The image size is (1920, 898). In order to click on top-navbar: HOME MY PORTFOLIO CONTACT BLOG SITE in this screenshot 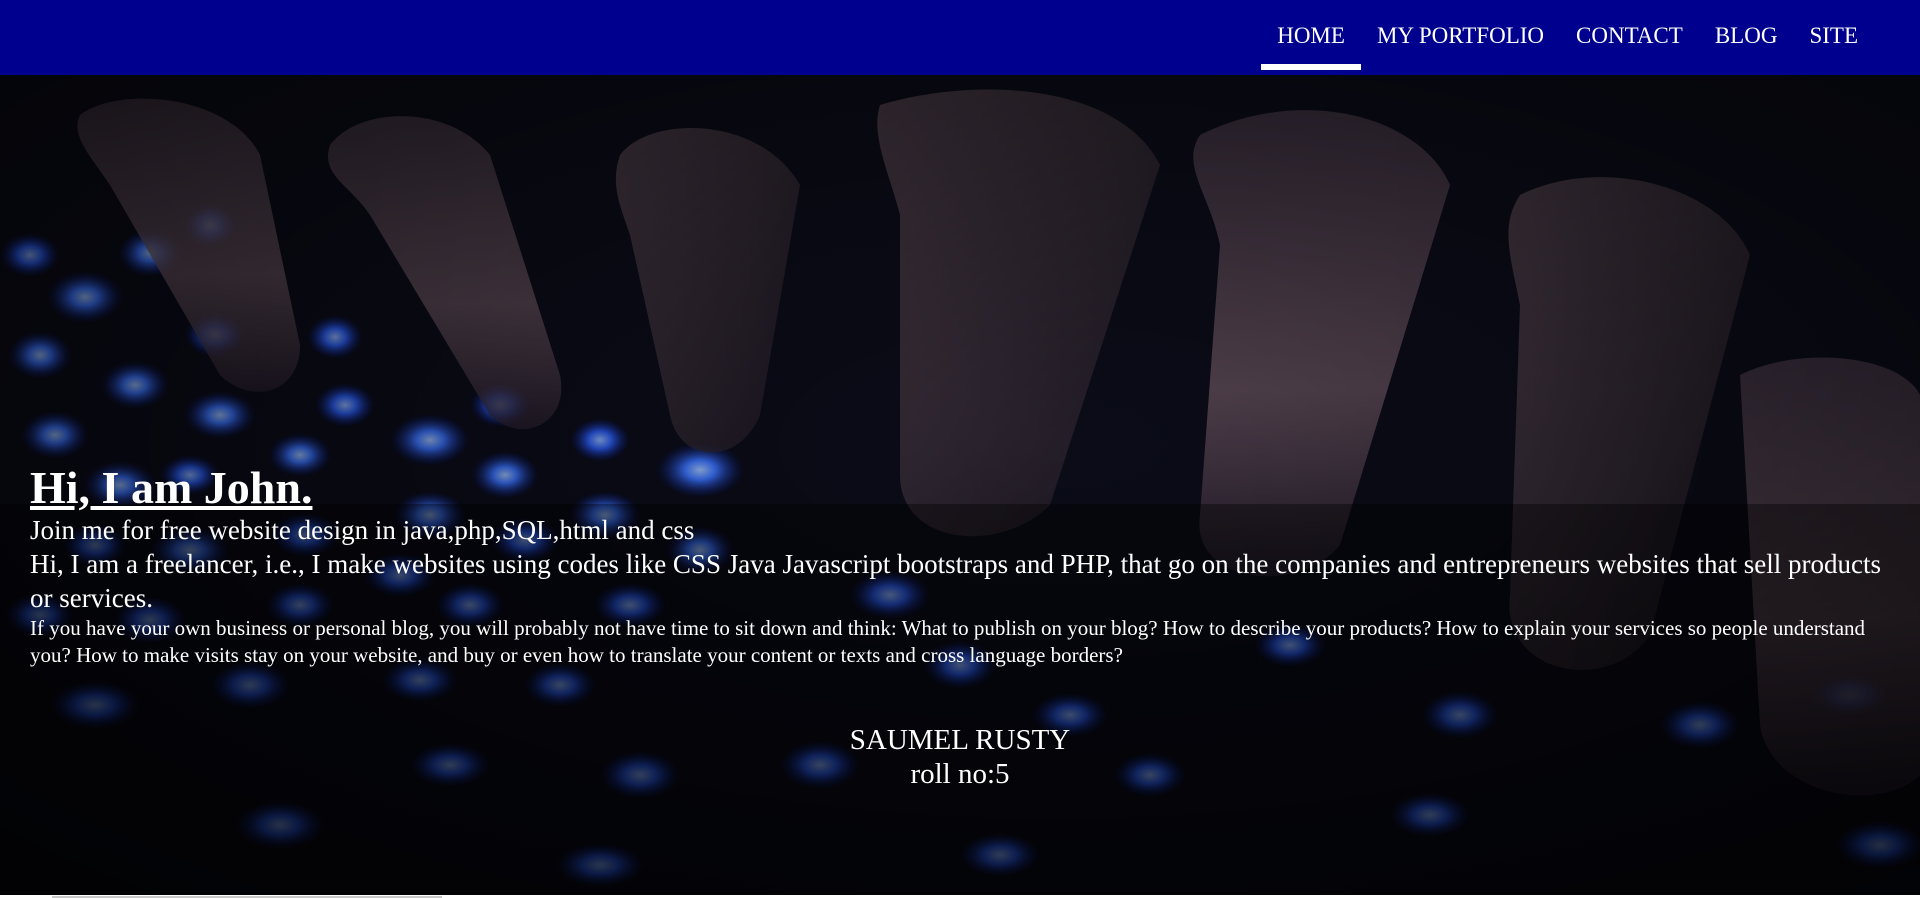, I will do `click(960, 37)`.